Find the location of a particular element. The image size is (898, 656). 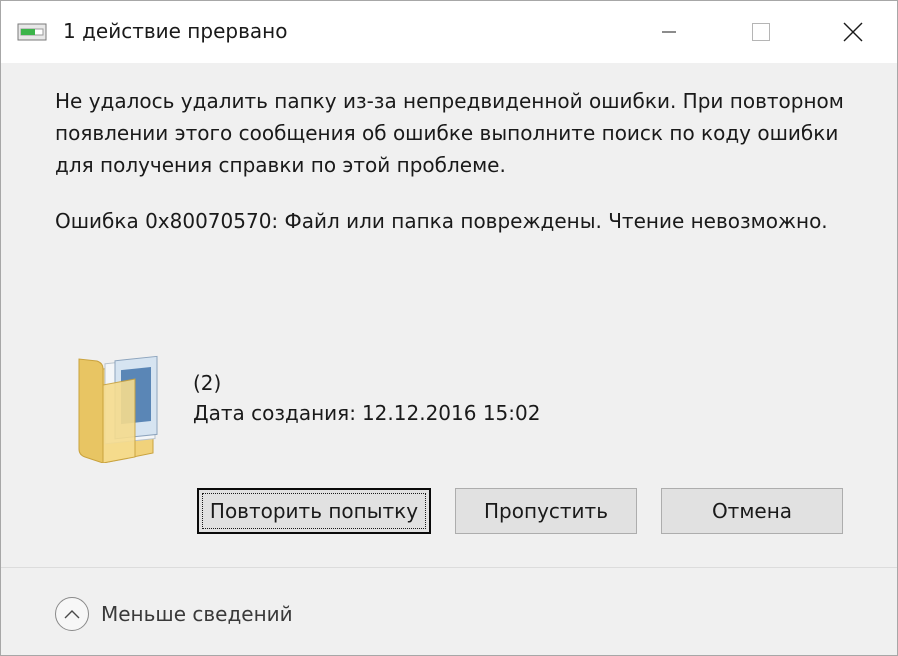

skip-button: Пропустить is located at coordinates (546, 511).